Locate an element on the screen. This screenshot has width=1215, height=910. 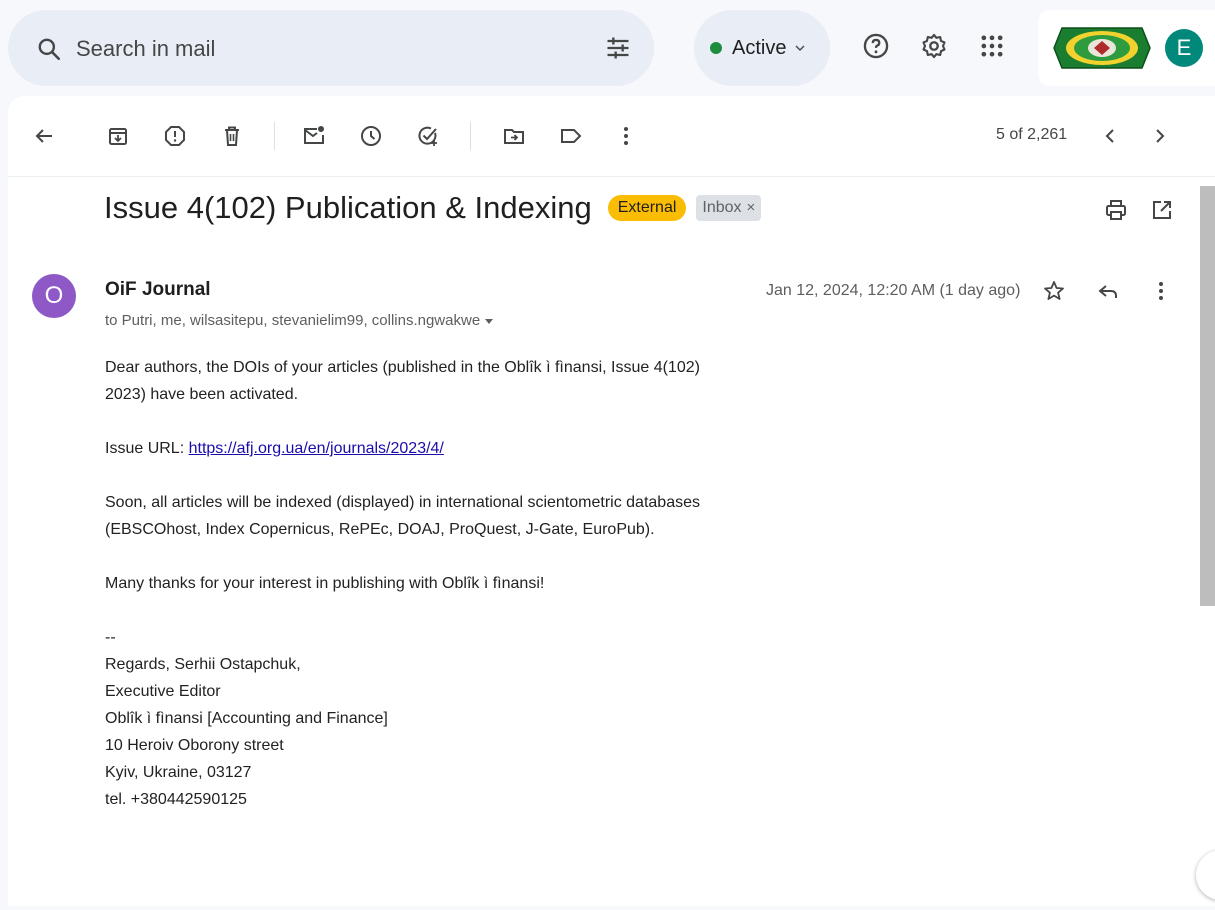
search-input is located at coordinates (326, 49).